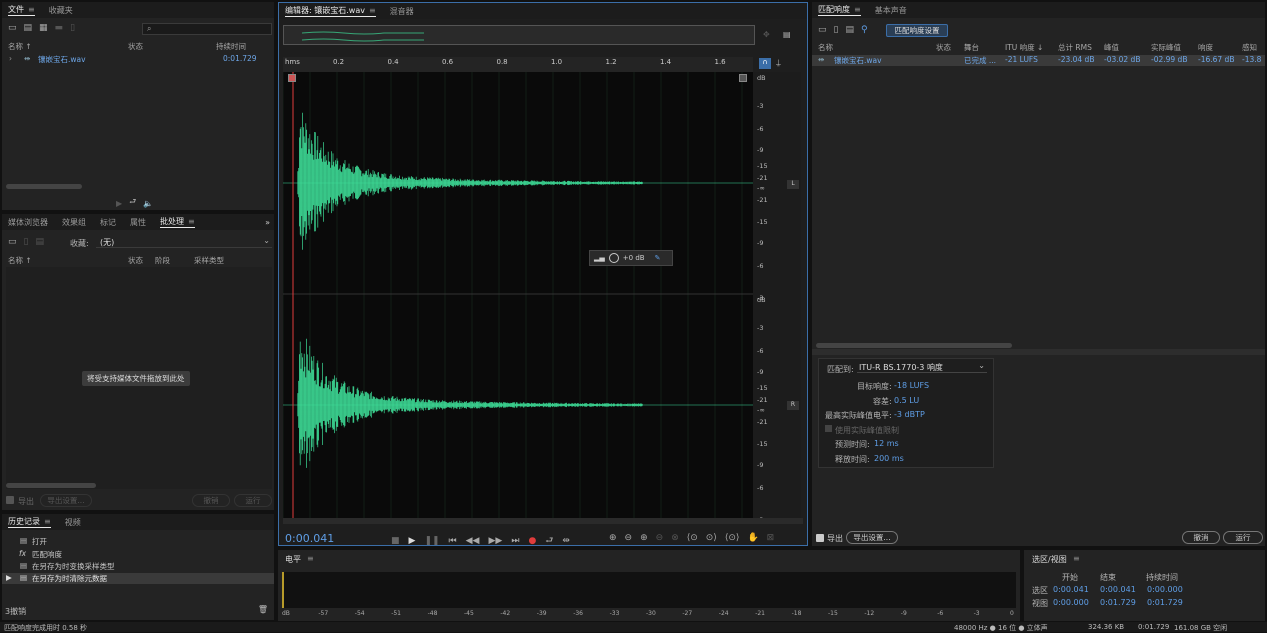 The width and height of the screenshot is (1267, 633). What do you see at coordinates (889, 458) in the screenshot?
I see `release-value: 200 ms` at bounding box center [889, 458].